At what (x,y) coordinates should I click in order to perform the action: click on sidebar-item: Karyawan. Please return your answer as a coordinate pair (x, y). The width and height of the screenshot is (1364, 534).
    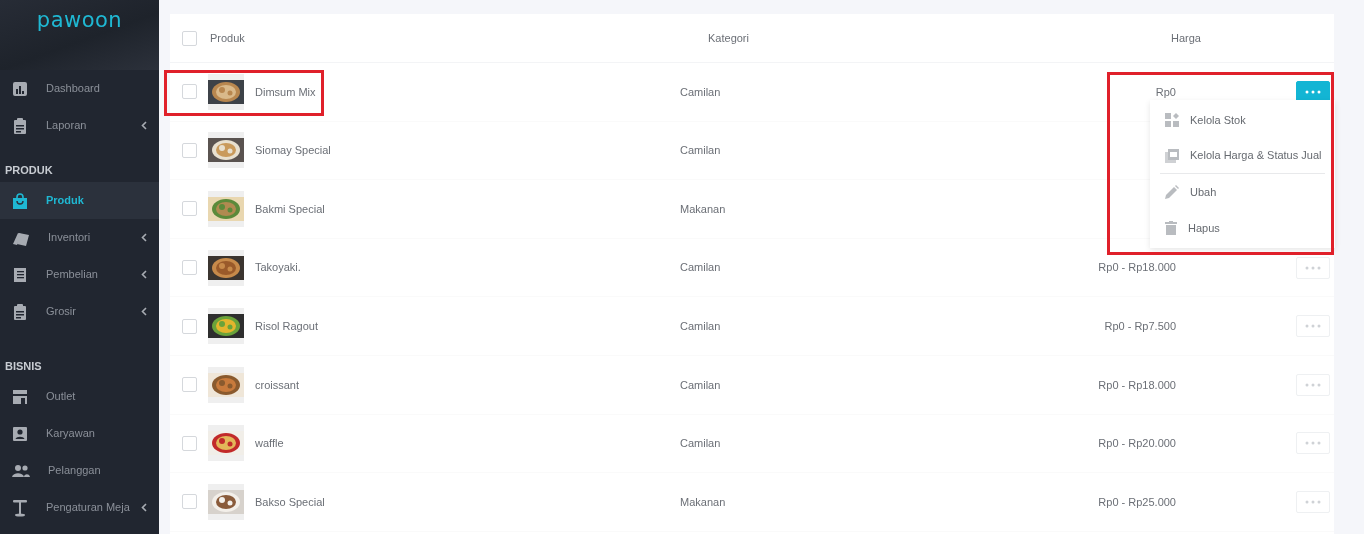
    Looking at the image, I should click on (79, 433).